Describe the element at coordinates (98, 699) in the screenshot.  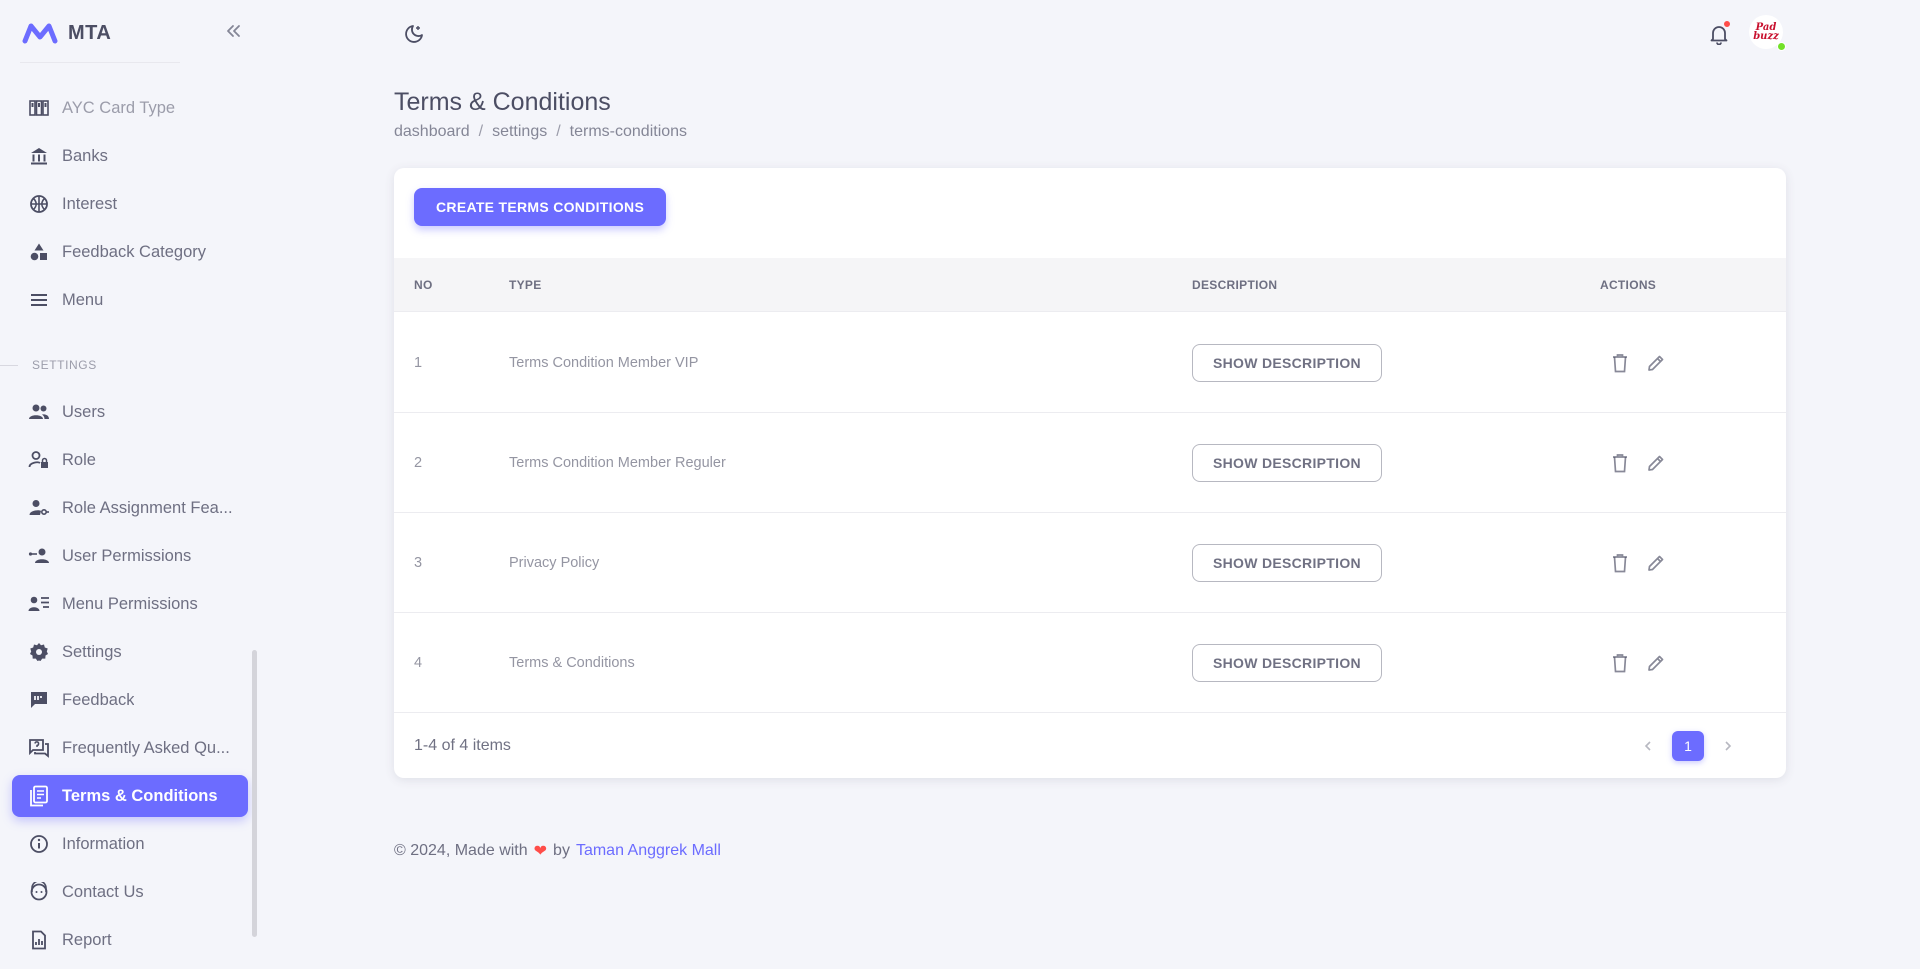
I see `sidebar-item-label: Feedback` at that location.